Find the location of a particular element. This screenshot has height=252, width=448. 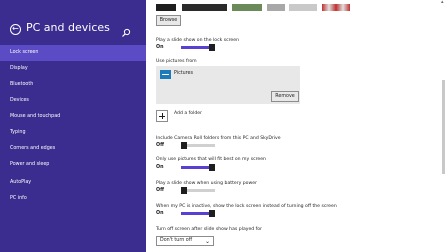

back-button: ← is located at coordinates (15, 29).